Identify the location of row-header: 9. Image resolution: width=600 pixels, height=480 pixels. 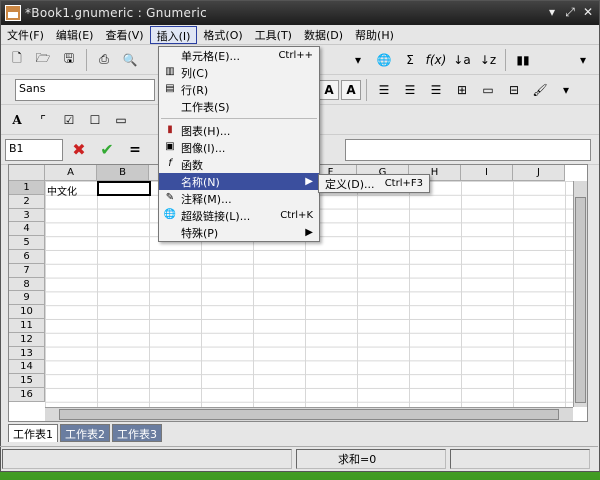
(27, 298).